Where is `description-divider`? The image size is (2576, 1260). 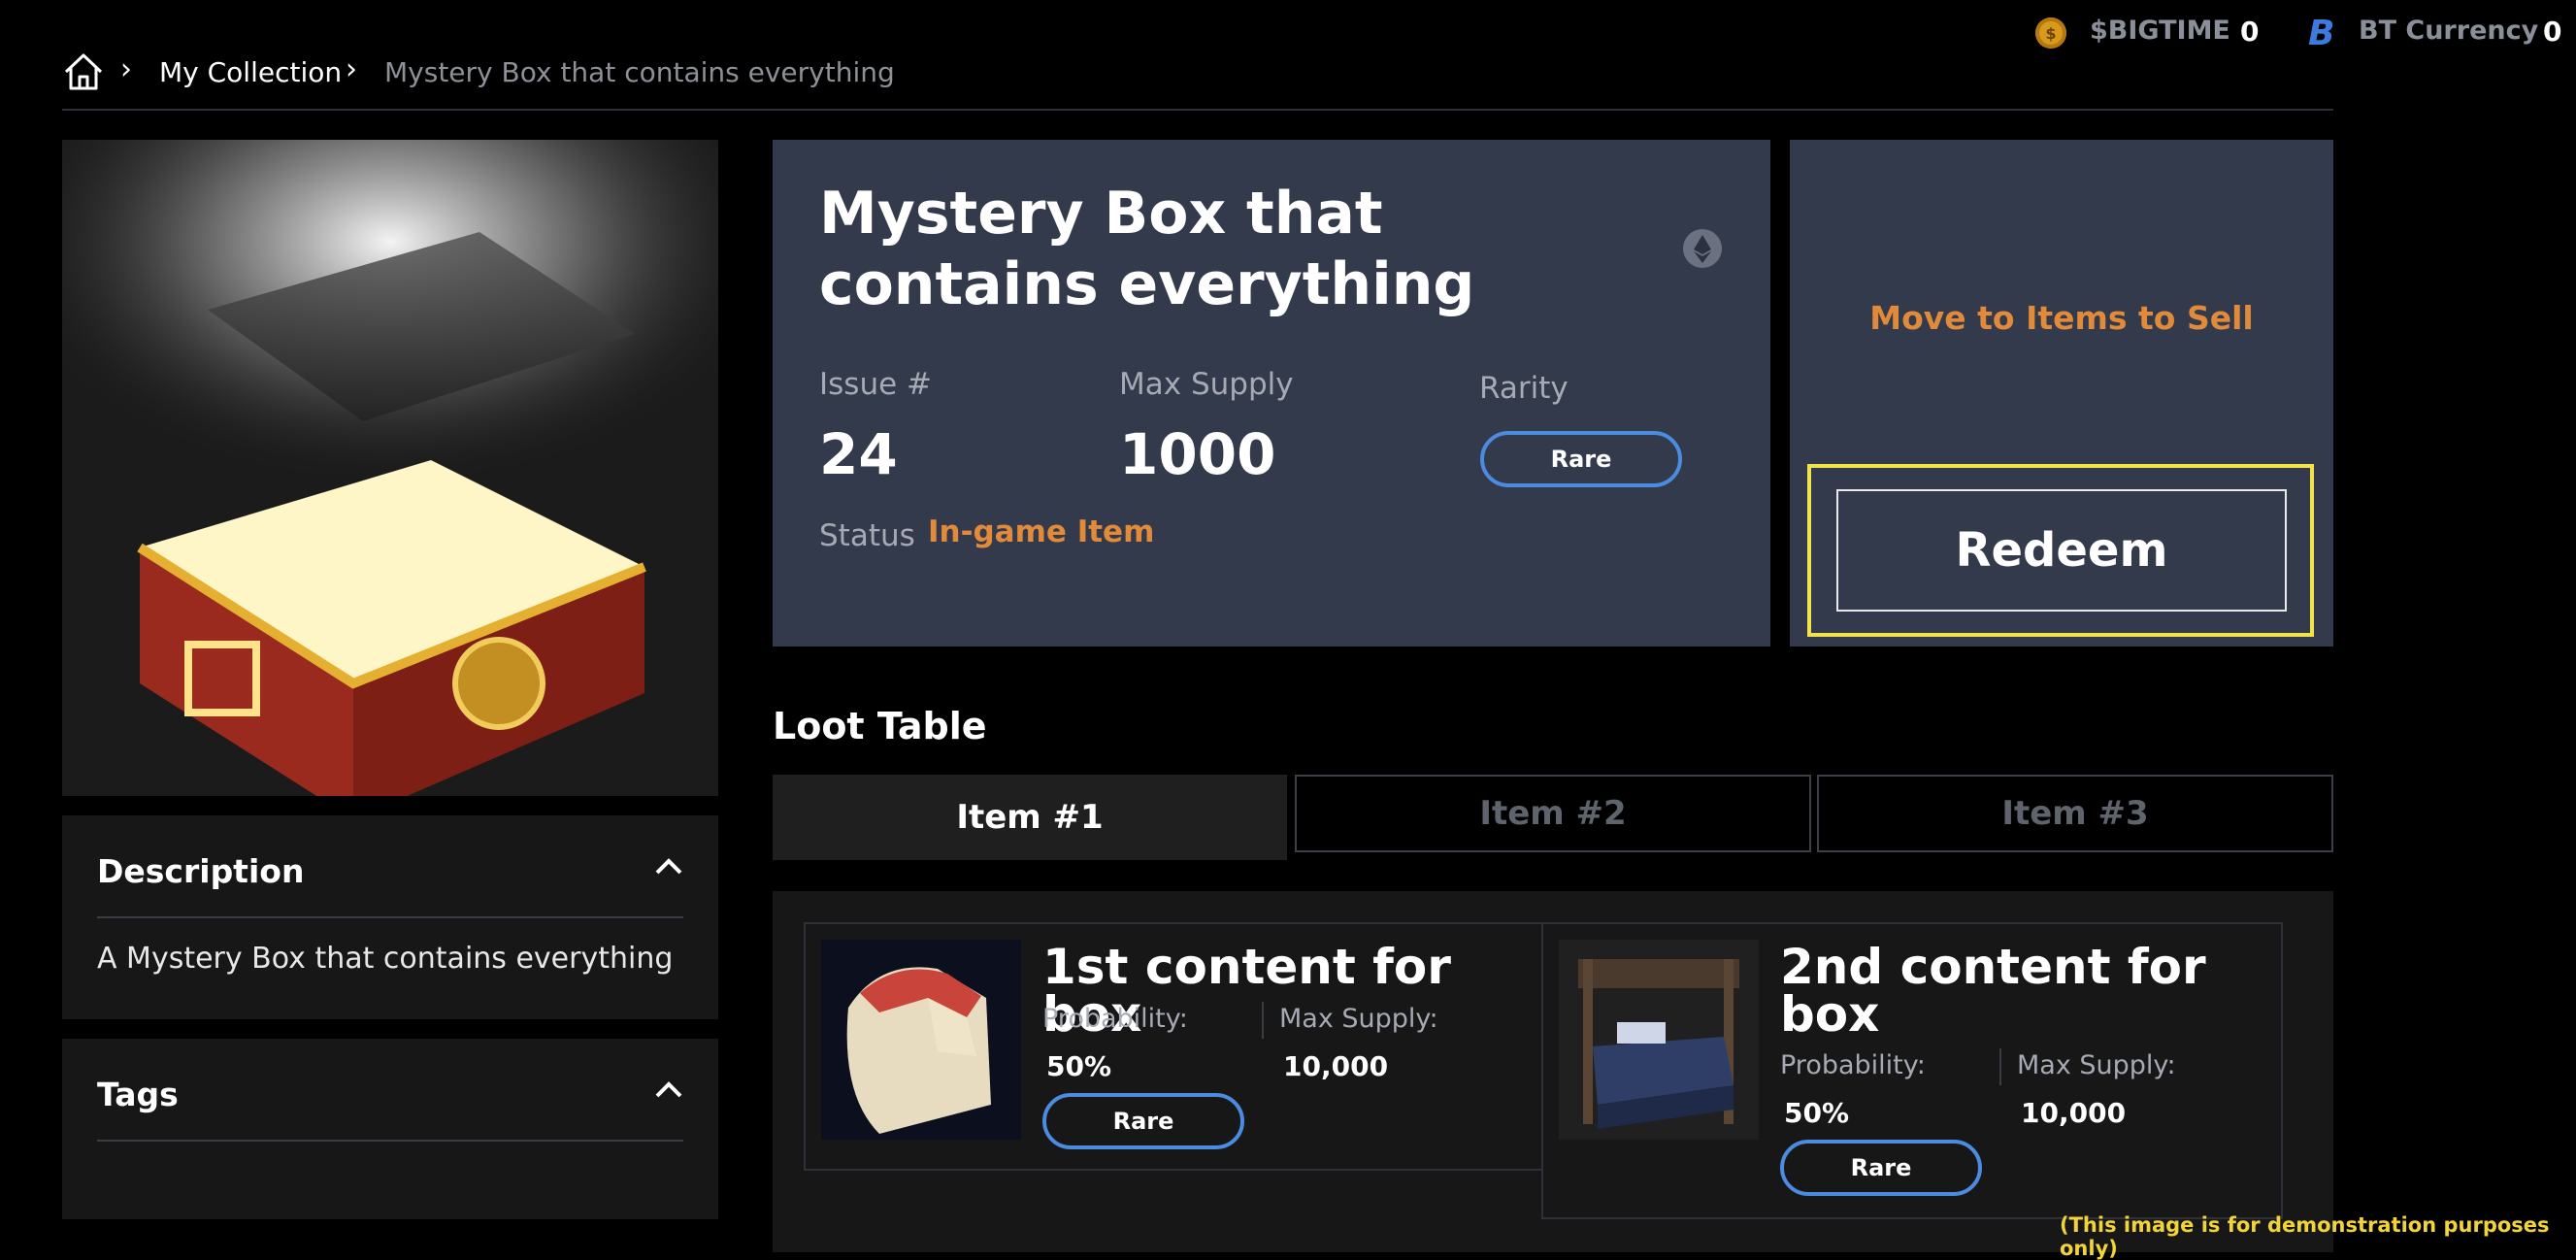
description-divider is located at coordinates (390, 917).